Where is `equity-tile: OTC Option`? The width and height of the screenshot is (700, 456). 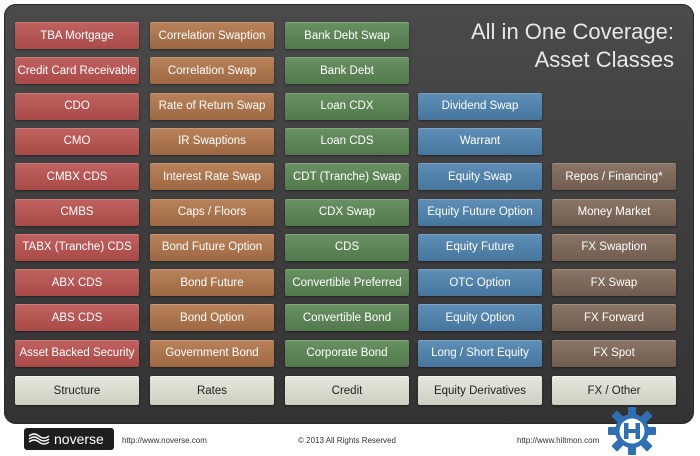 equity-tile: OTC Option is located at coordinates (480, 283).